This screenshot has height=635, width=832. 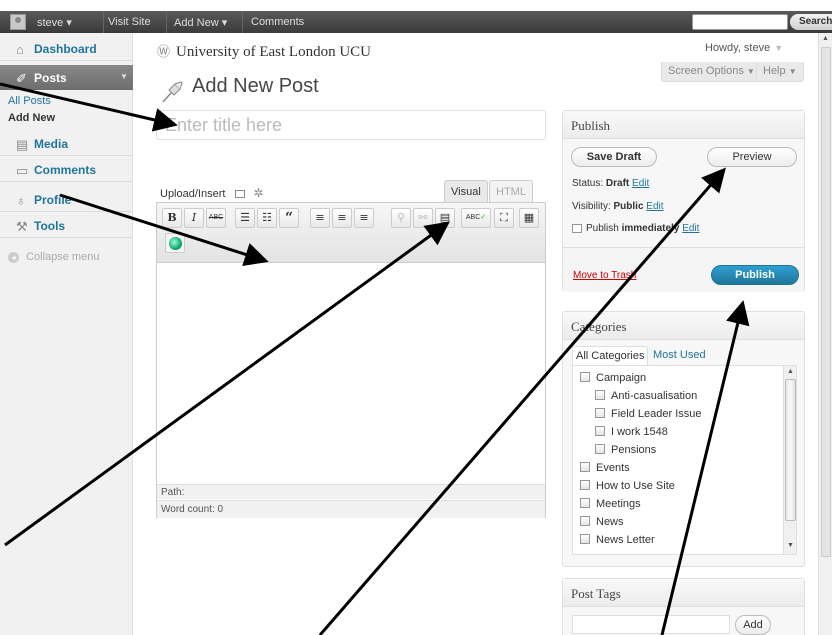 I want to click on publish-time-label: Publish, so click(x=602, y=228).